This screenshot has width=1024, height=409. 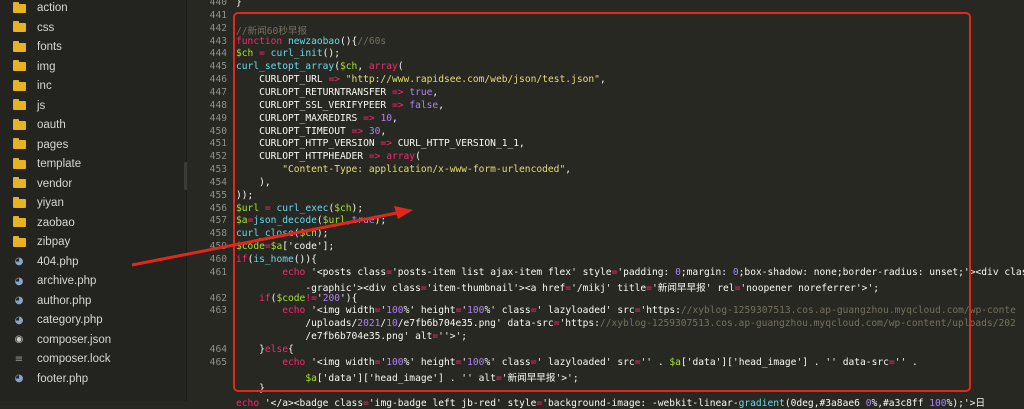 What do you see at coordinates (46, 66) in the screenshot?
I see `tree-item-label: img` at bounding box center [46, 66].